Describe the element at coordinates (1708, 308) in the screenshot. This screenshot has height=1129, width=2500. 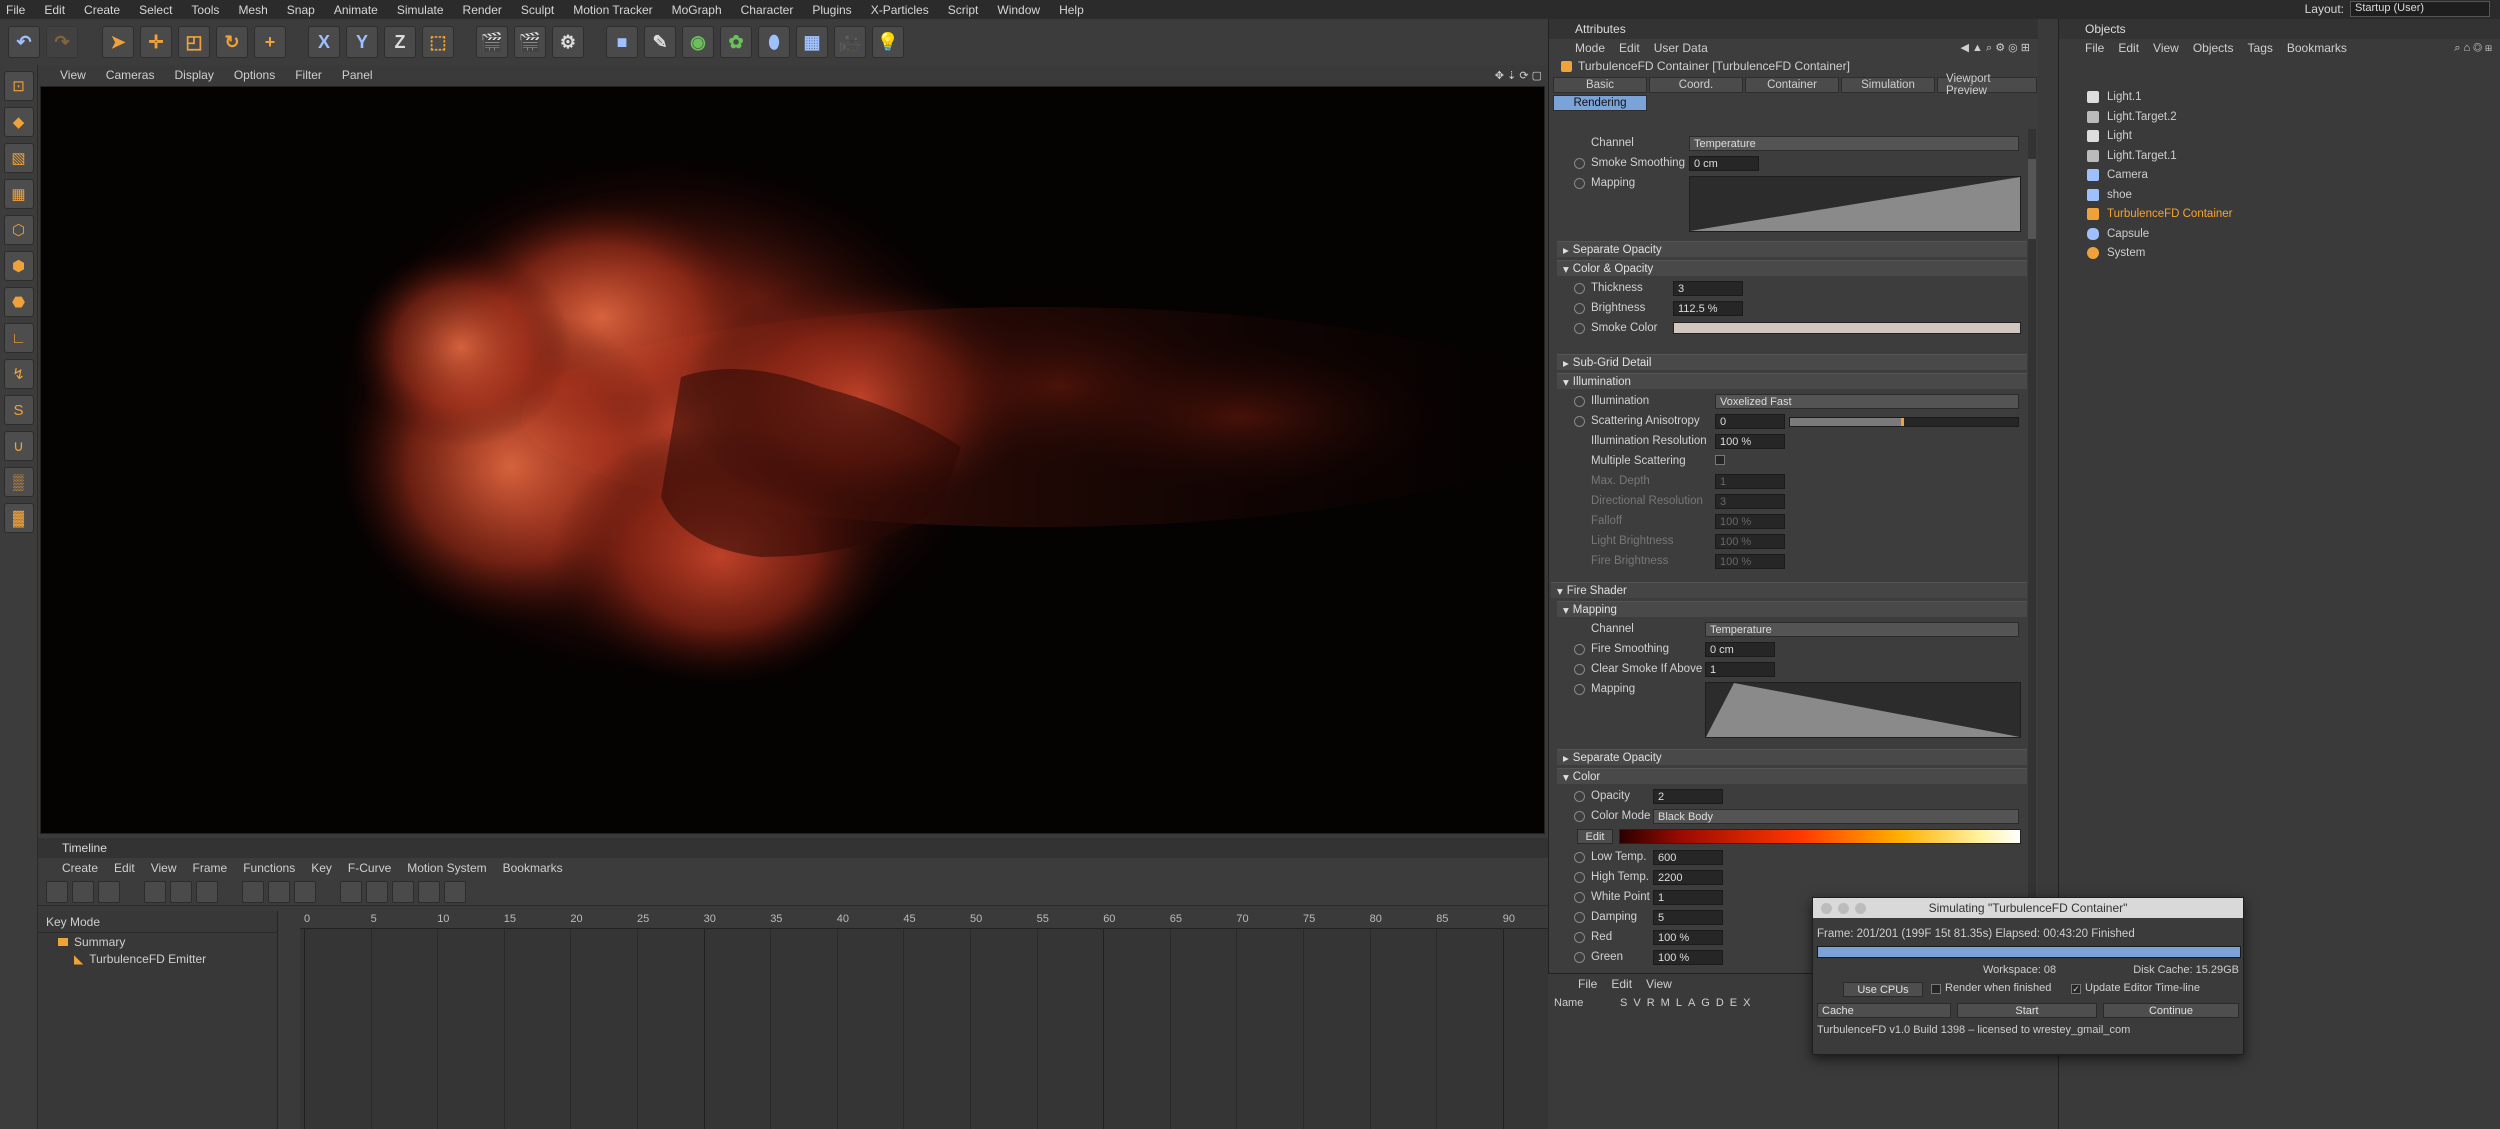
I see `brightness-field: 112.5 %` at that location.